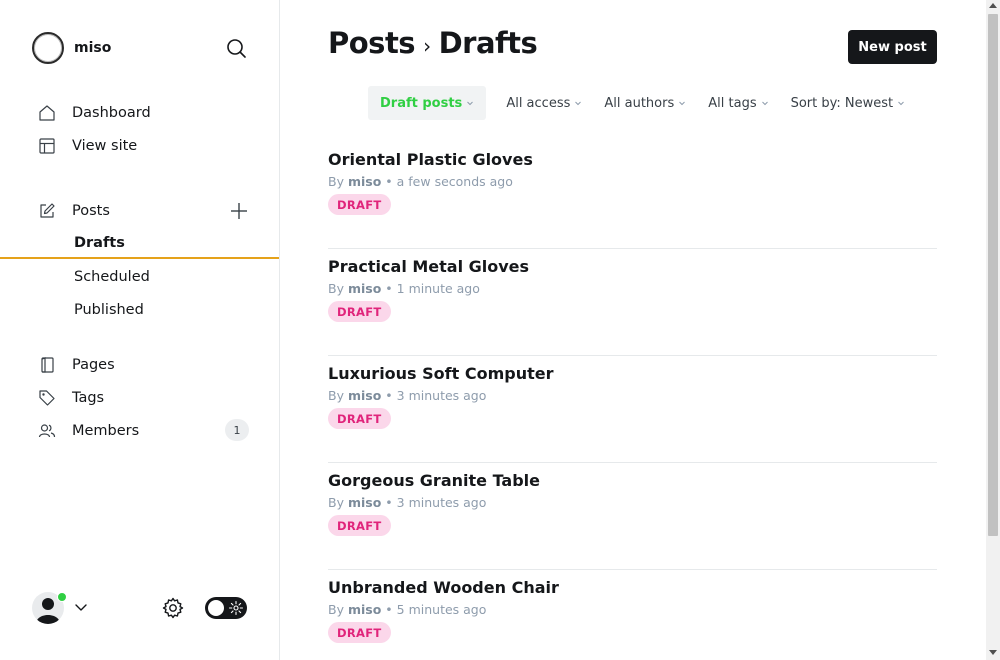  I want to click on page-title: Drafts, so click(488, 43).